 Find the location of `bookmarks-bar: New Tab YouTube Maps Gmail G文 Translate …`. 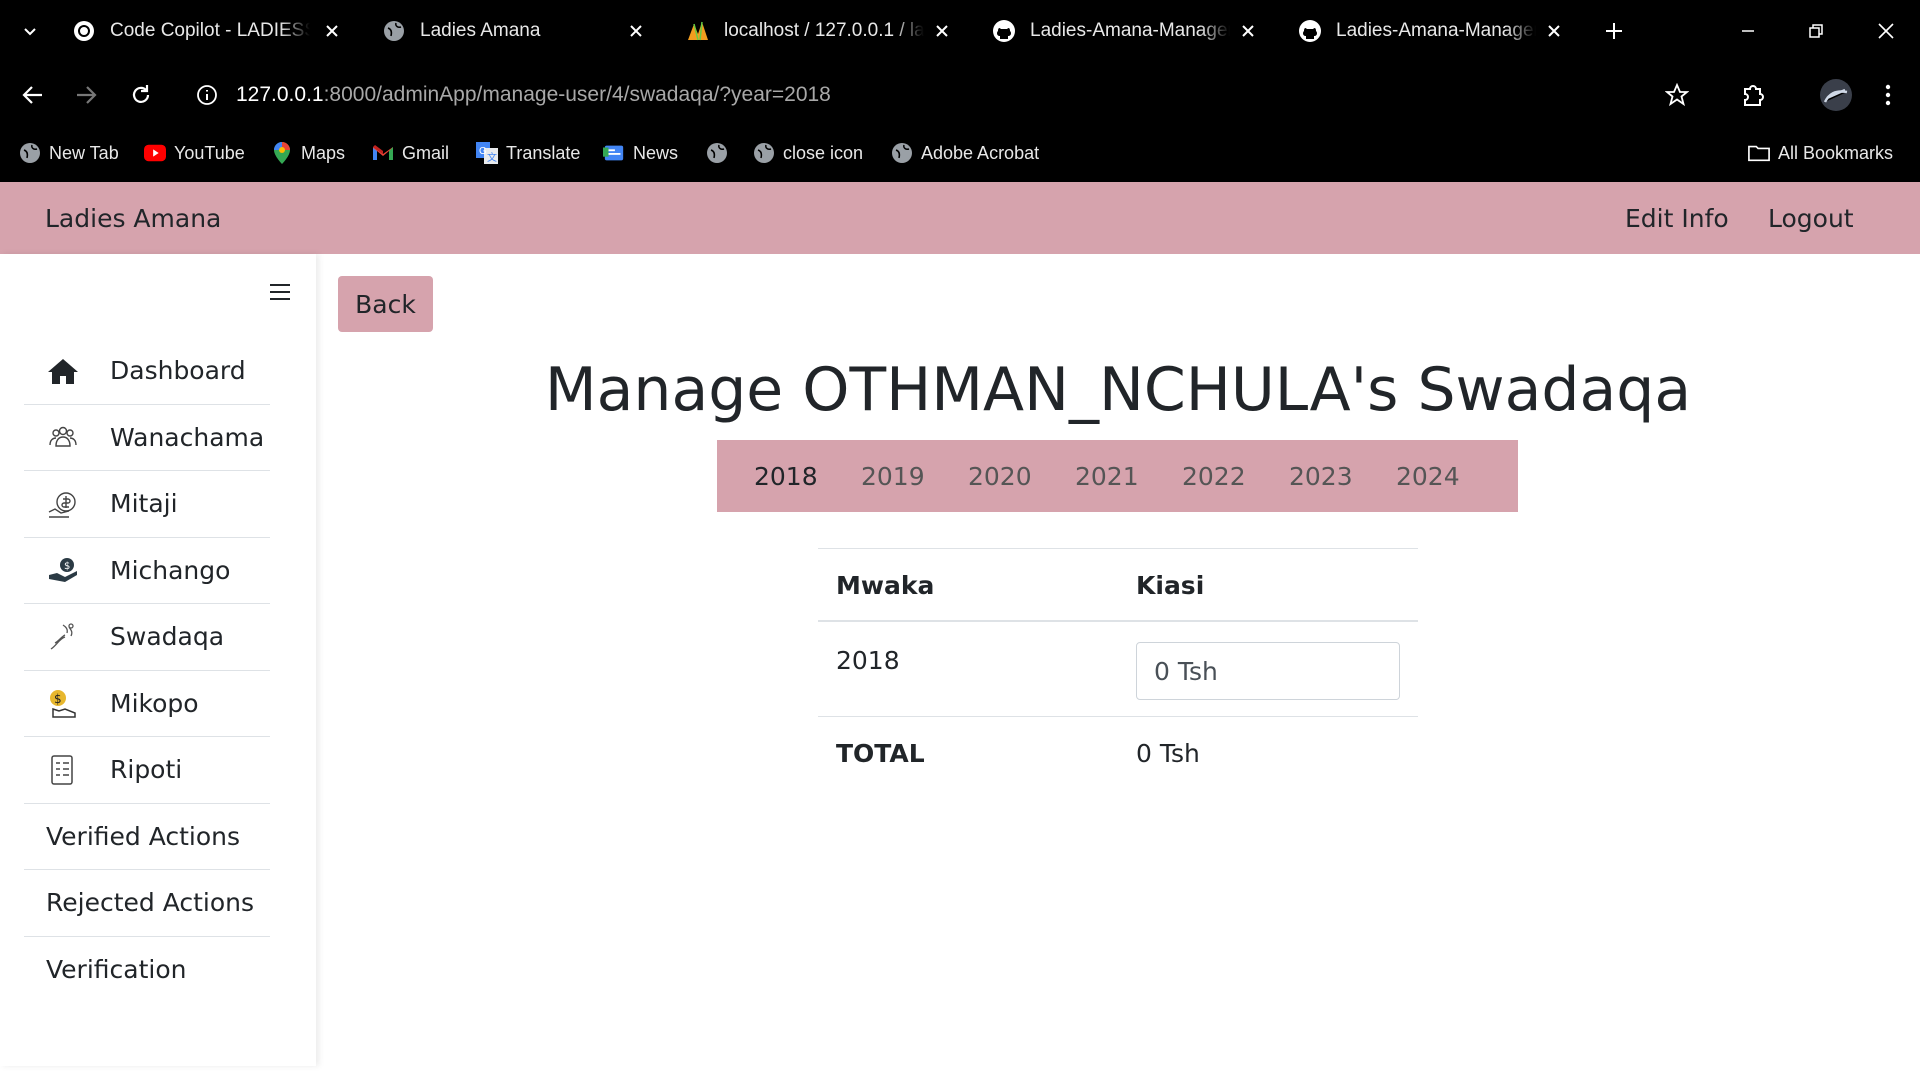

bookmarks-bar: New Tab YouTube Maps Gmail G文 Translate … is located at coordinates (960, 155).